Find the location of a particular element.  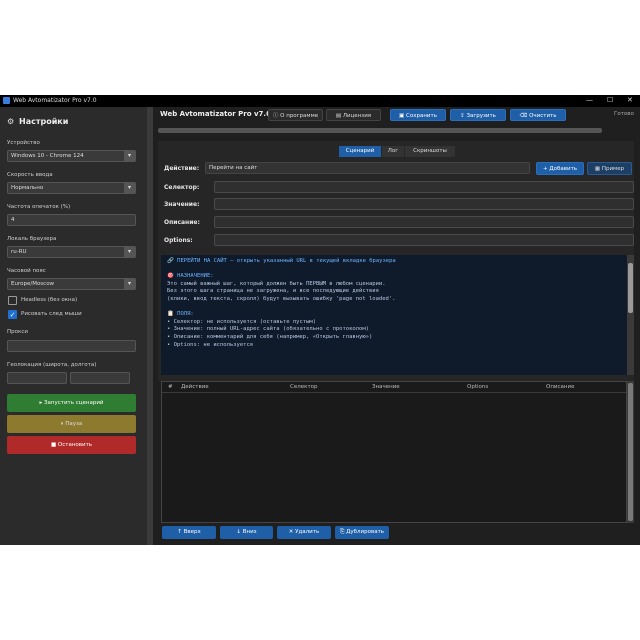

run-label: Запустить сценарий is located at coordinates (74, 403).